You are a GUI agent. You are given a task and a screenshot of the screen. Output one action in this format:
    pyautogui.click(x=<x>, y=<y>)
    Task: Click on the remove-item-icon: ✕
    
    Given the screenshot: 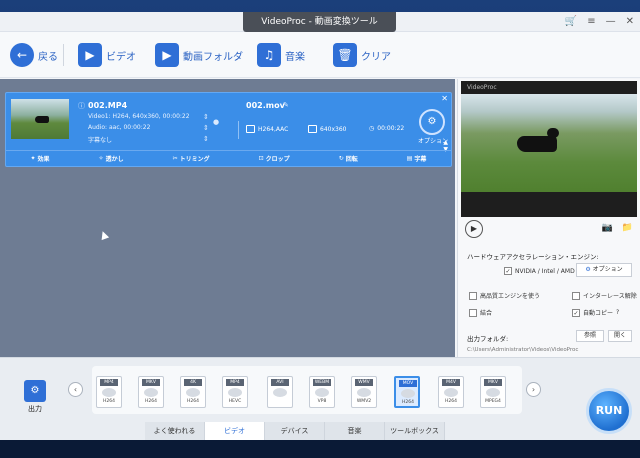 What is the action you would take?
    pyautogui.click(x=444, y=98)
    